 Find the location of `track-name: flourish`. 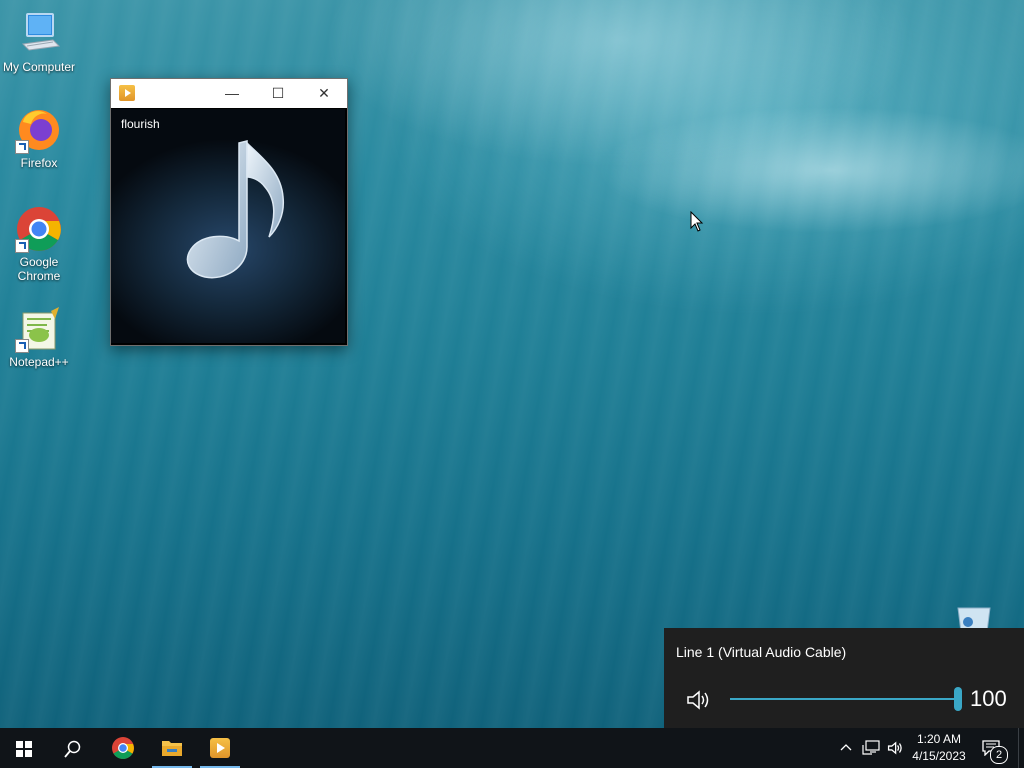

track-name: flourish is located at coordinates (140, 124).